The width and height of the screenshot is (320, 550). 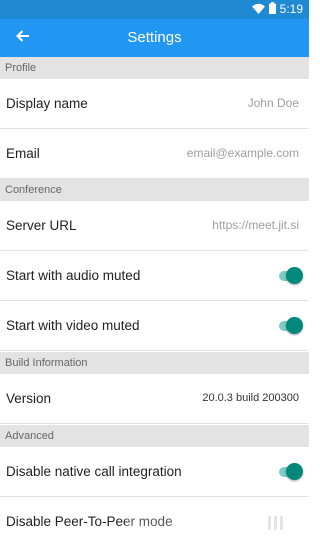 I want to click on audio-muted-toggle, so click(x=290, y=276).